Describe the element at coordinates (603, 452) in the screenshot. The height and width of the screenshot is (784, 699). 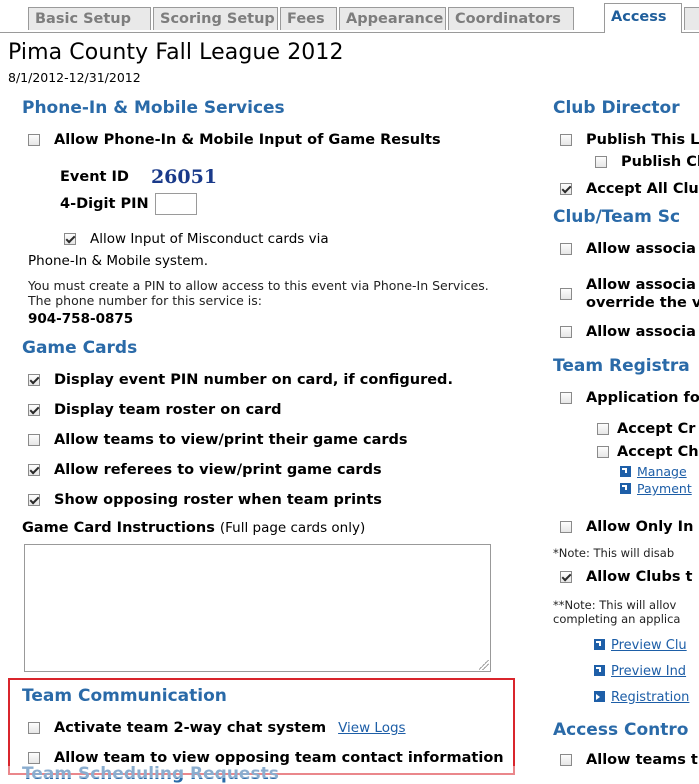
I see `accept-ch-checkbox` at that location.